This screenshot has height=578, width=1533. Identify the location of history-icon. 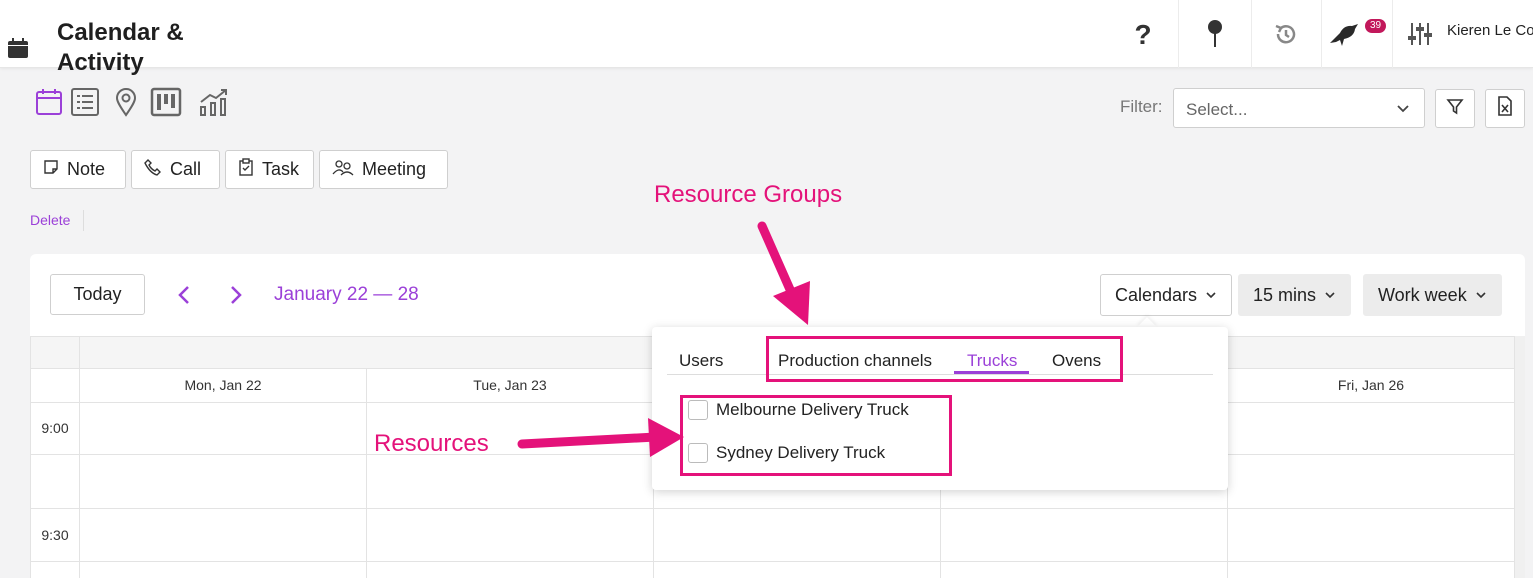
(1286, 34).